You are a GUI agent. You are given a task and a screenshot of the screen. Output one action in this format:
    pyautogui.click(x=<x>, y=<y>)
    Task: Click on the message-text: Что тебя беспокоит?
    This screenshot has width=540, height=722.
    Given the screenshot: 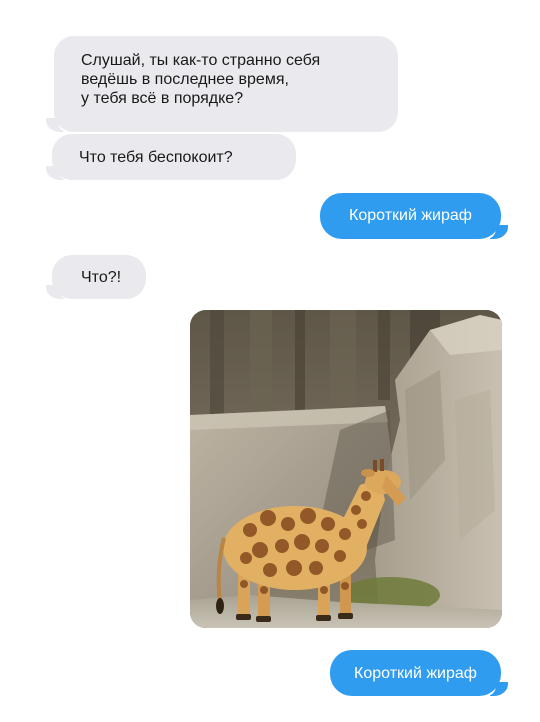 What is the action you would take?
    pyautogui.click(x=156, y=157)
    